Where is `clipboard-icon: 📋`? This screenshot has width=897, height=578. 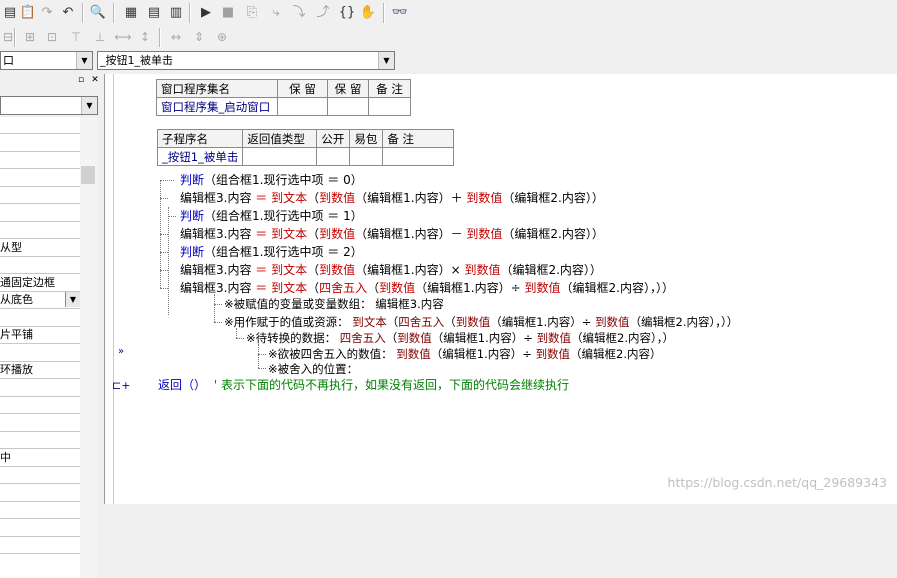
clipboard-icon: 📋 is located at coordinates (28, 13).